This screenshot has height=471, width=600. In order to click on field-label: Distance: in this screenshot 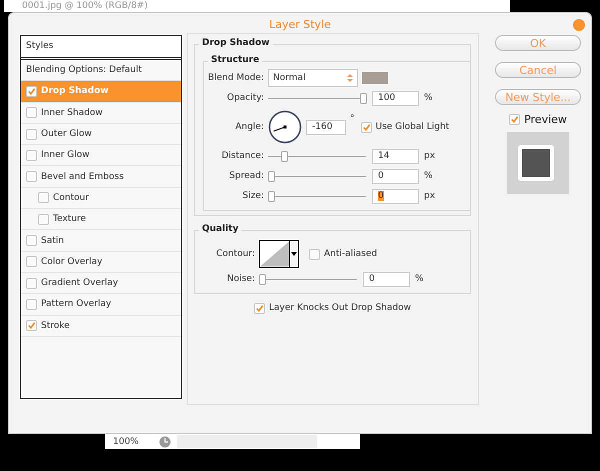, I will do `click(242, 156)`.